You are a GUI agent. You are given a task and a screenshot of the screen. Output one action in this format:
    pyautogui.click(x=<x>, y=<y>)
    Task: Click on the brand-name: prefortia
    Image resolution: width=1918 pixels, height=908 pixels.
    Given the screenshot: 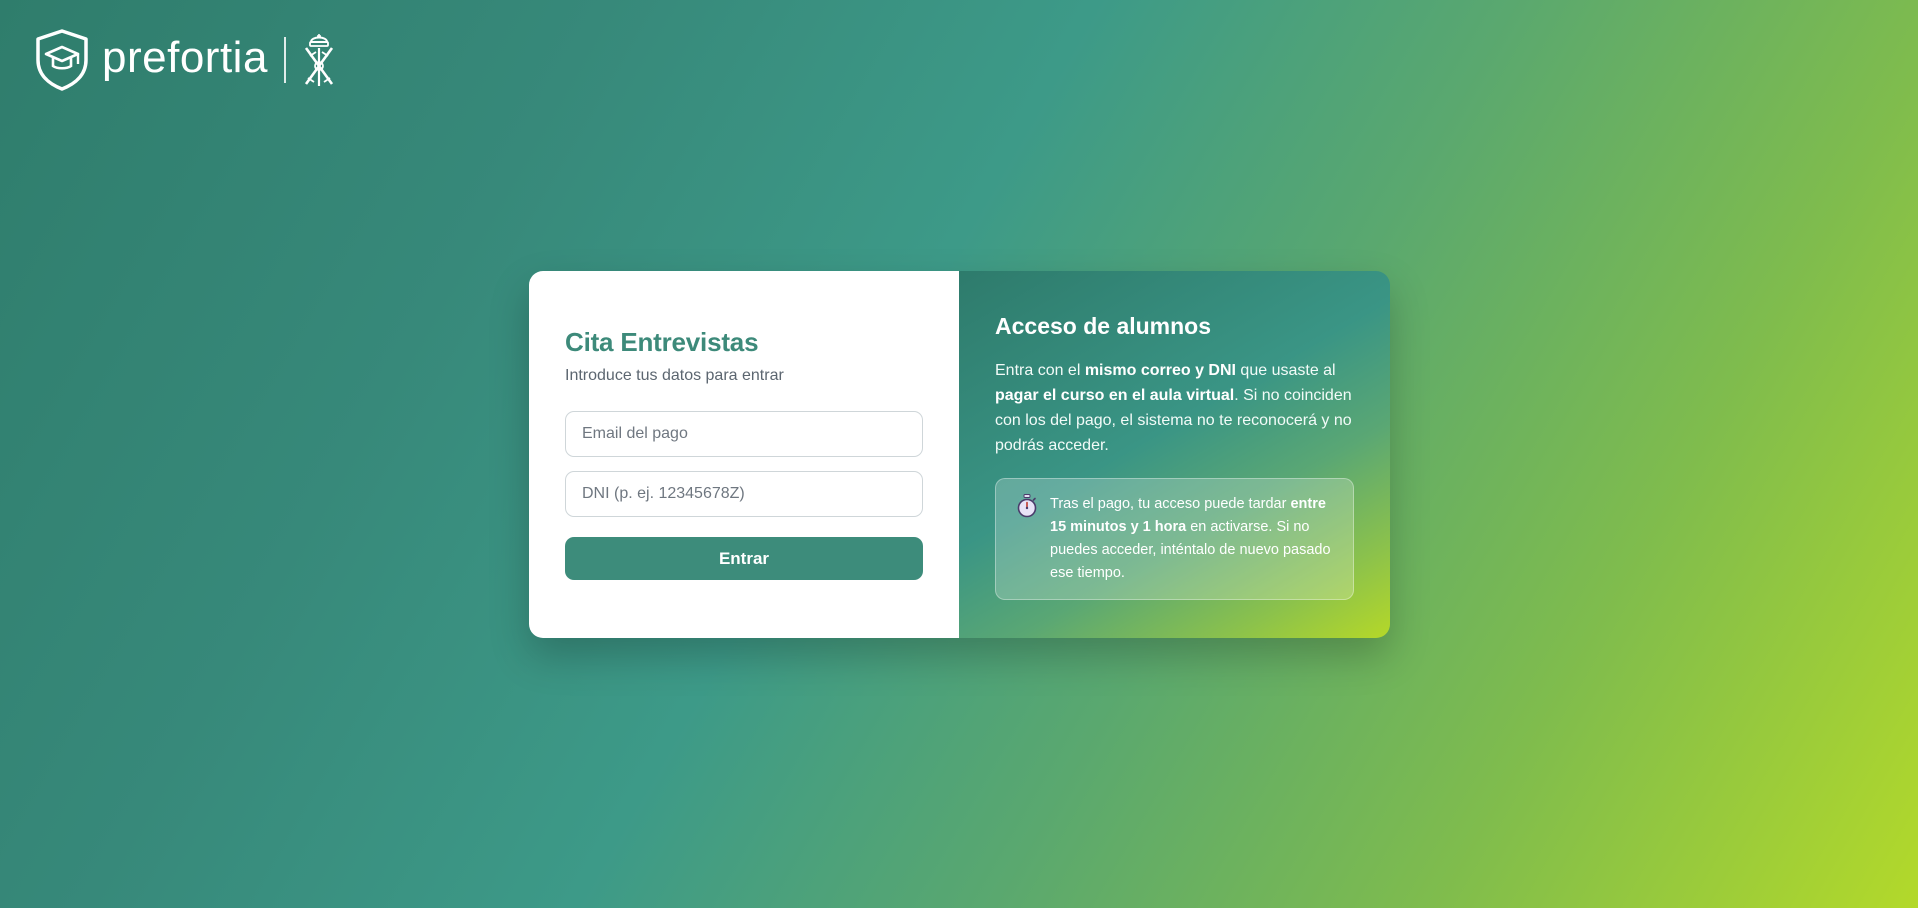 What is the action you would take?
    pyautogui.click(x=185, y=57)
    